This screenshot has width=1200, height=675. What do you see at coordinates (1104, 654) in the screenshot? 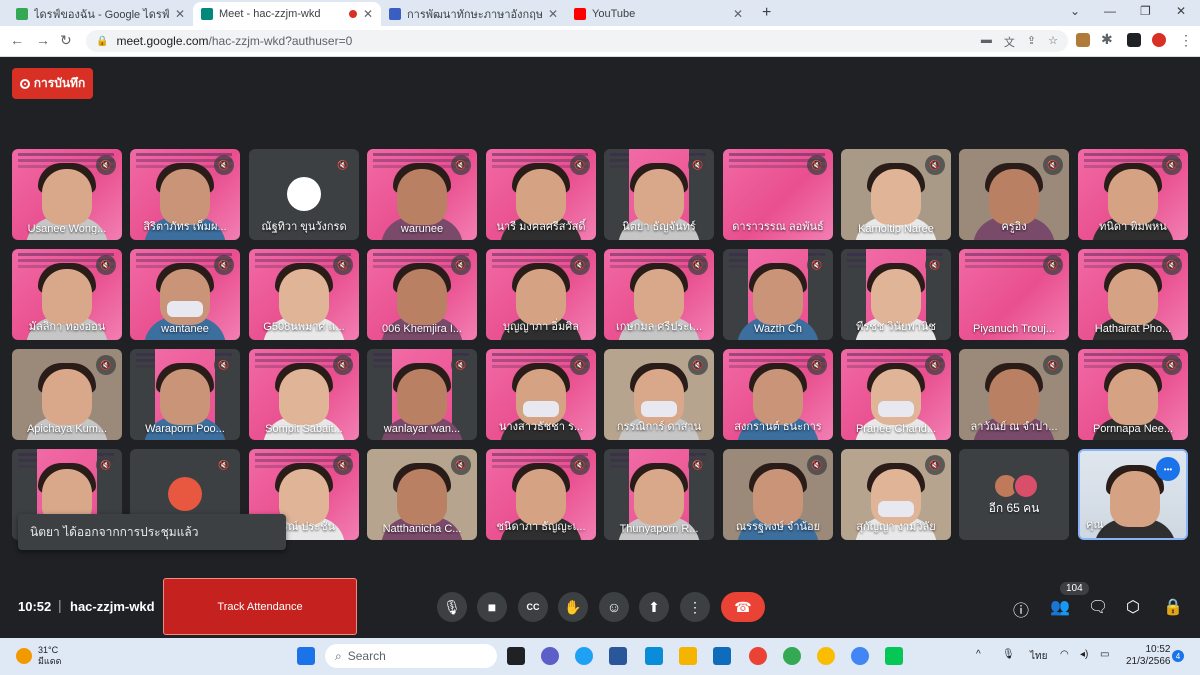
I see `battery-icon: ▭` at bounding box center [1104, 654].